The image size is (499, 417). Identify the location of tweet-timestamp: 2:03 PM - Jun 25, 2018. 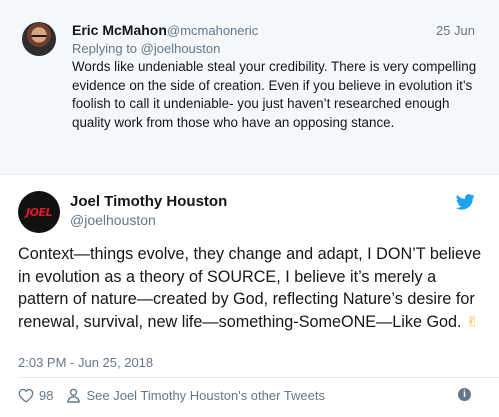
(85, 362).